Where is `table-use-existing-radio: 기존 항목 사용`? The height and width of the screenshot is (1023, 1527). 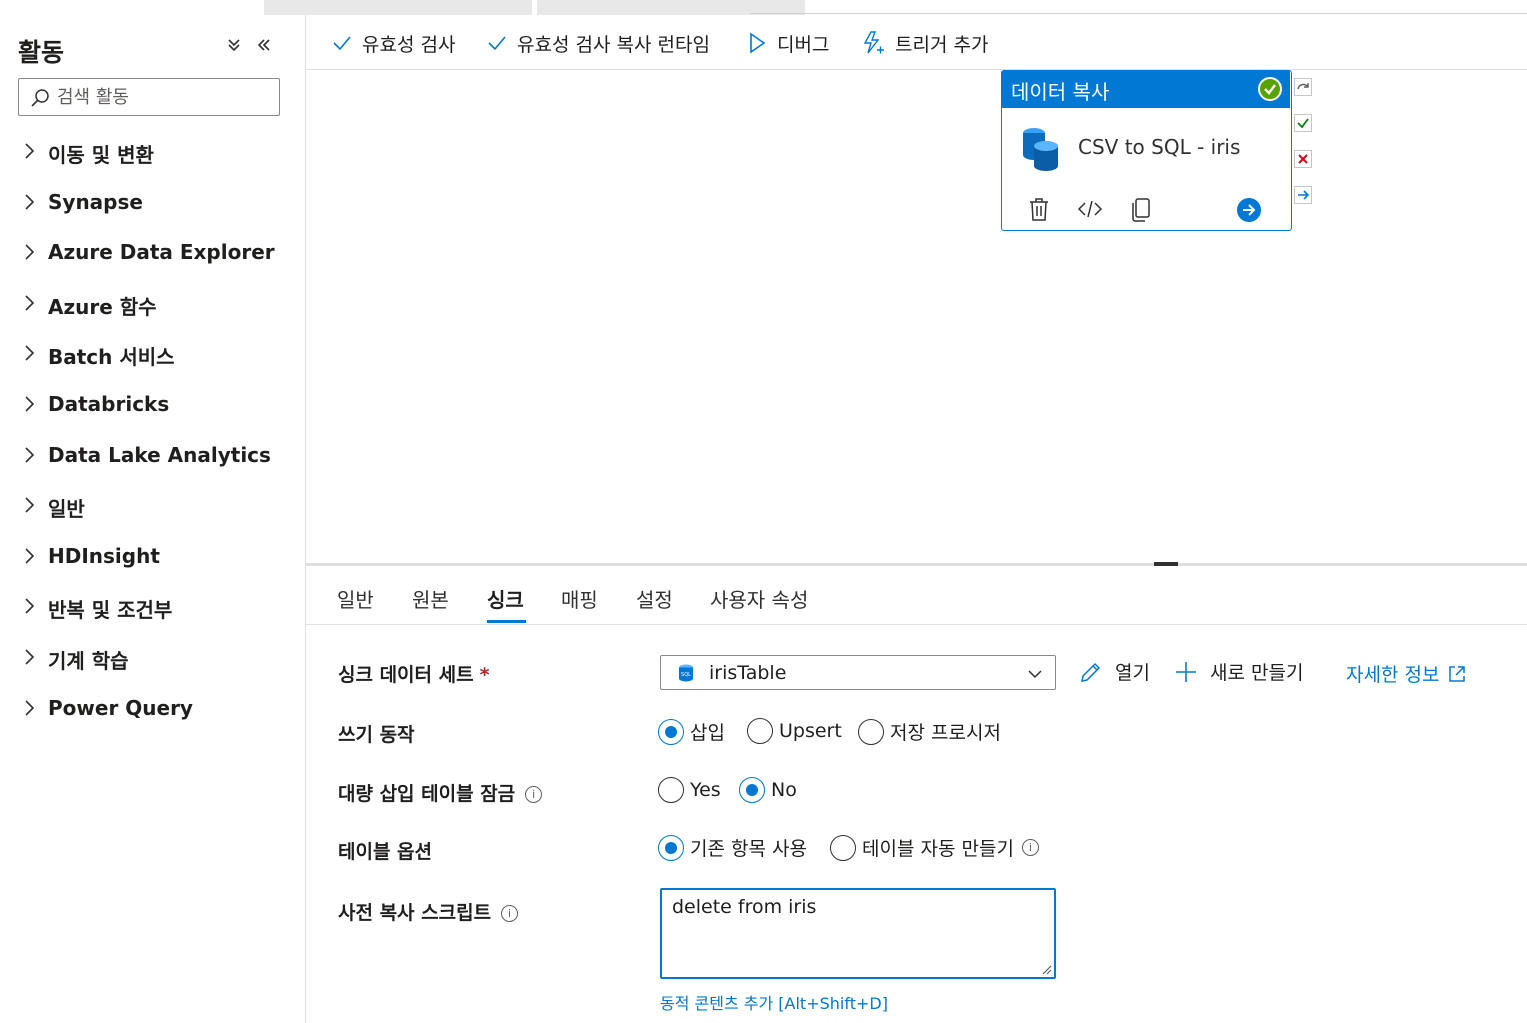 table-use-existing-radio: 기존 항목 사용 is located at coordinates (732, 847).